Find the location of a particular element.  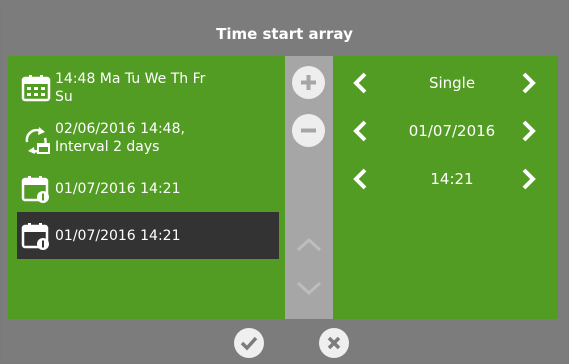

mode-selector: Single is located at coordinates (449, 83).